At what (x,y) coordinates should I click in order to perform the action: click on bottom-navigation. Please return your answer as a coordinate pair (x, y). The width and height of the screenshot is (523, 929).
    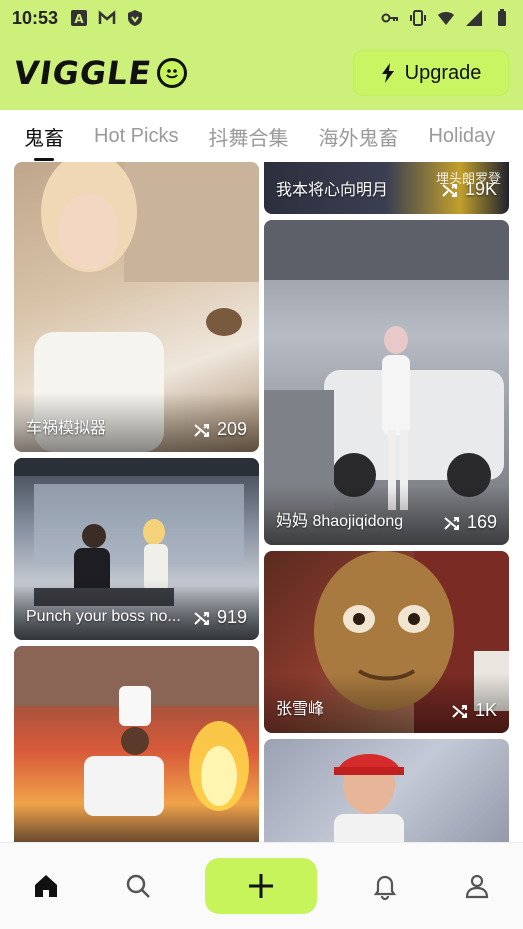
    Looking at the image, I should click on (261, 885).